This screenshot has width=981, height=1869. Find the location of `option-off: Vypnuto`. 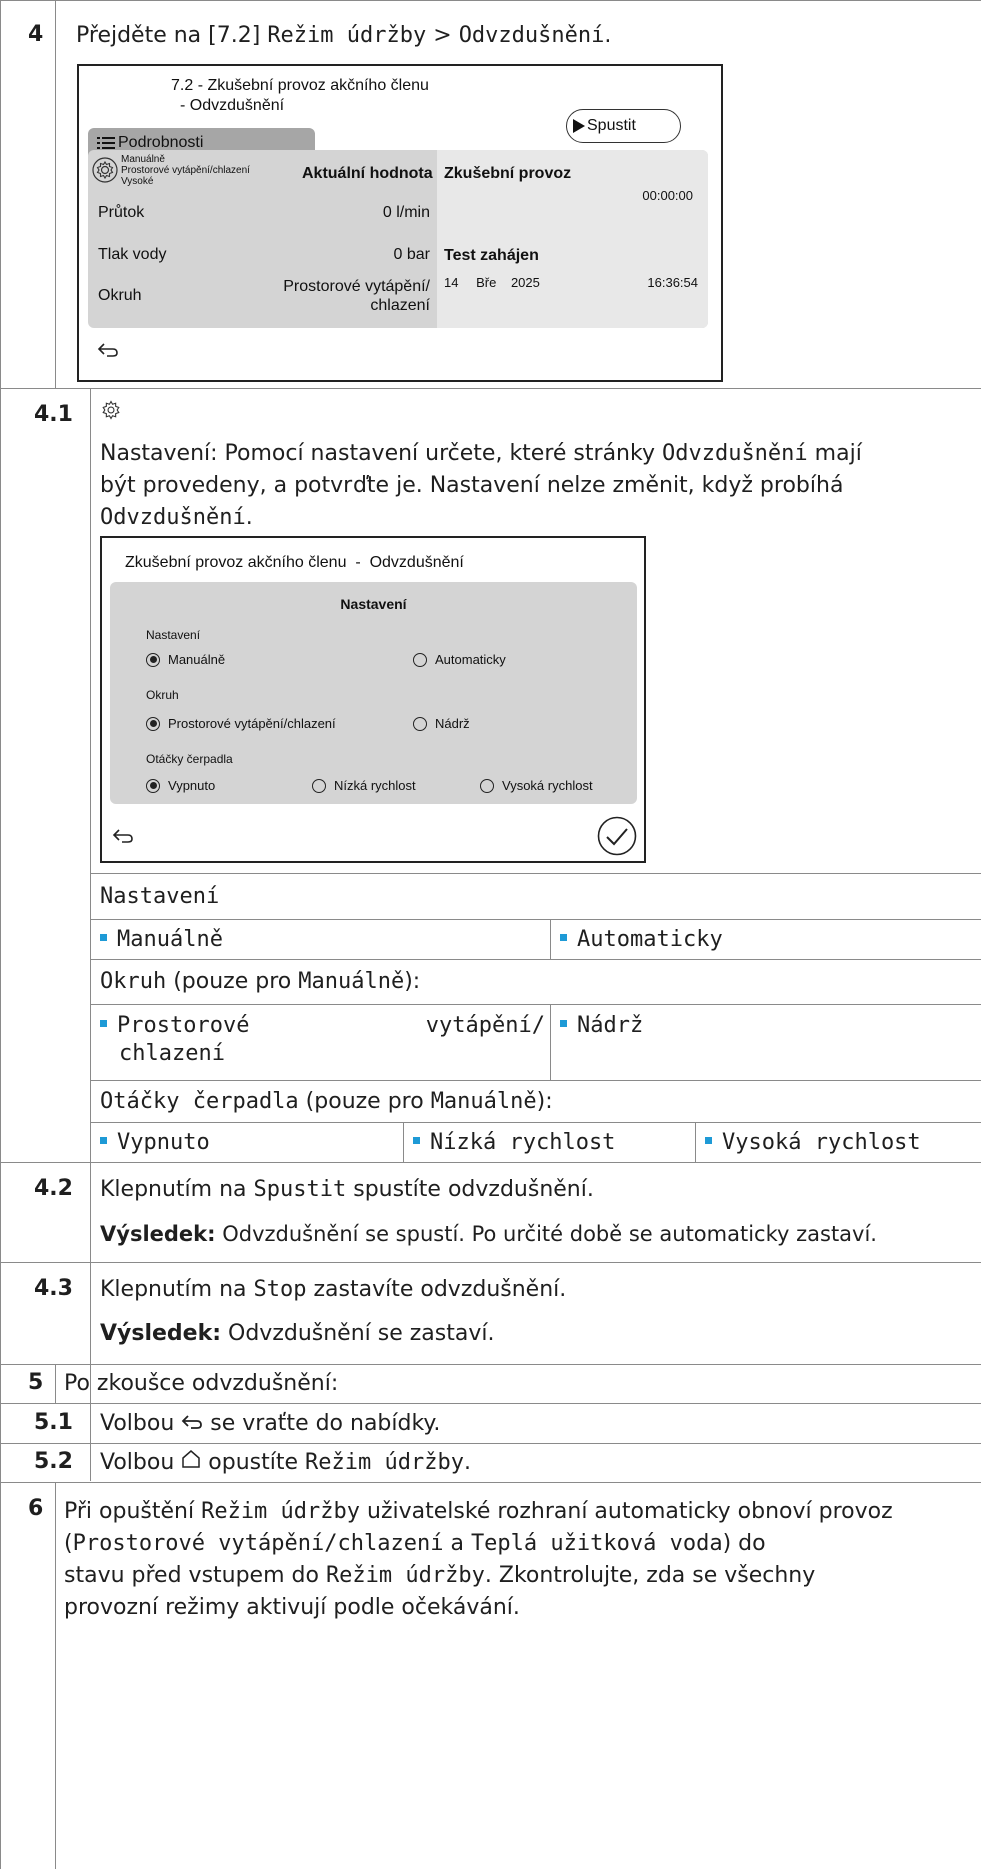

option-off: Vypnuto is located at coordinates (155, 1143).